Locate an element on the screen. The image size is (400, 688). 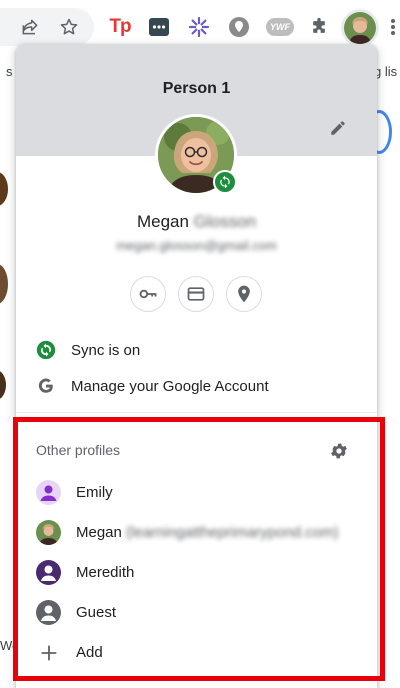
share-icon is located at coordinates (30, 27).